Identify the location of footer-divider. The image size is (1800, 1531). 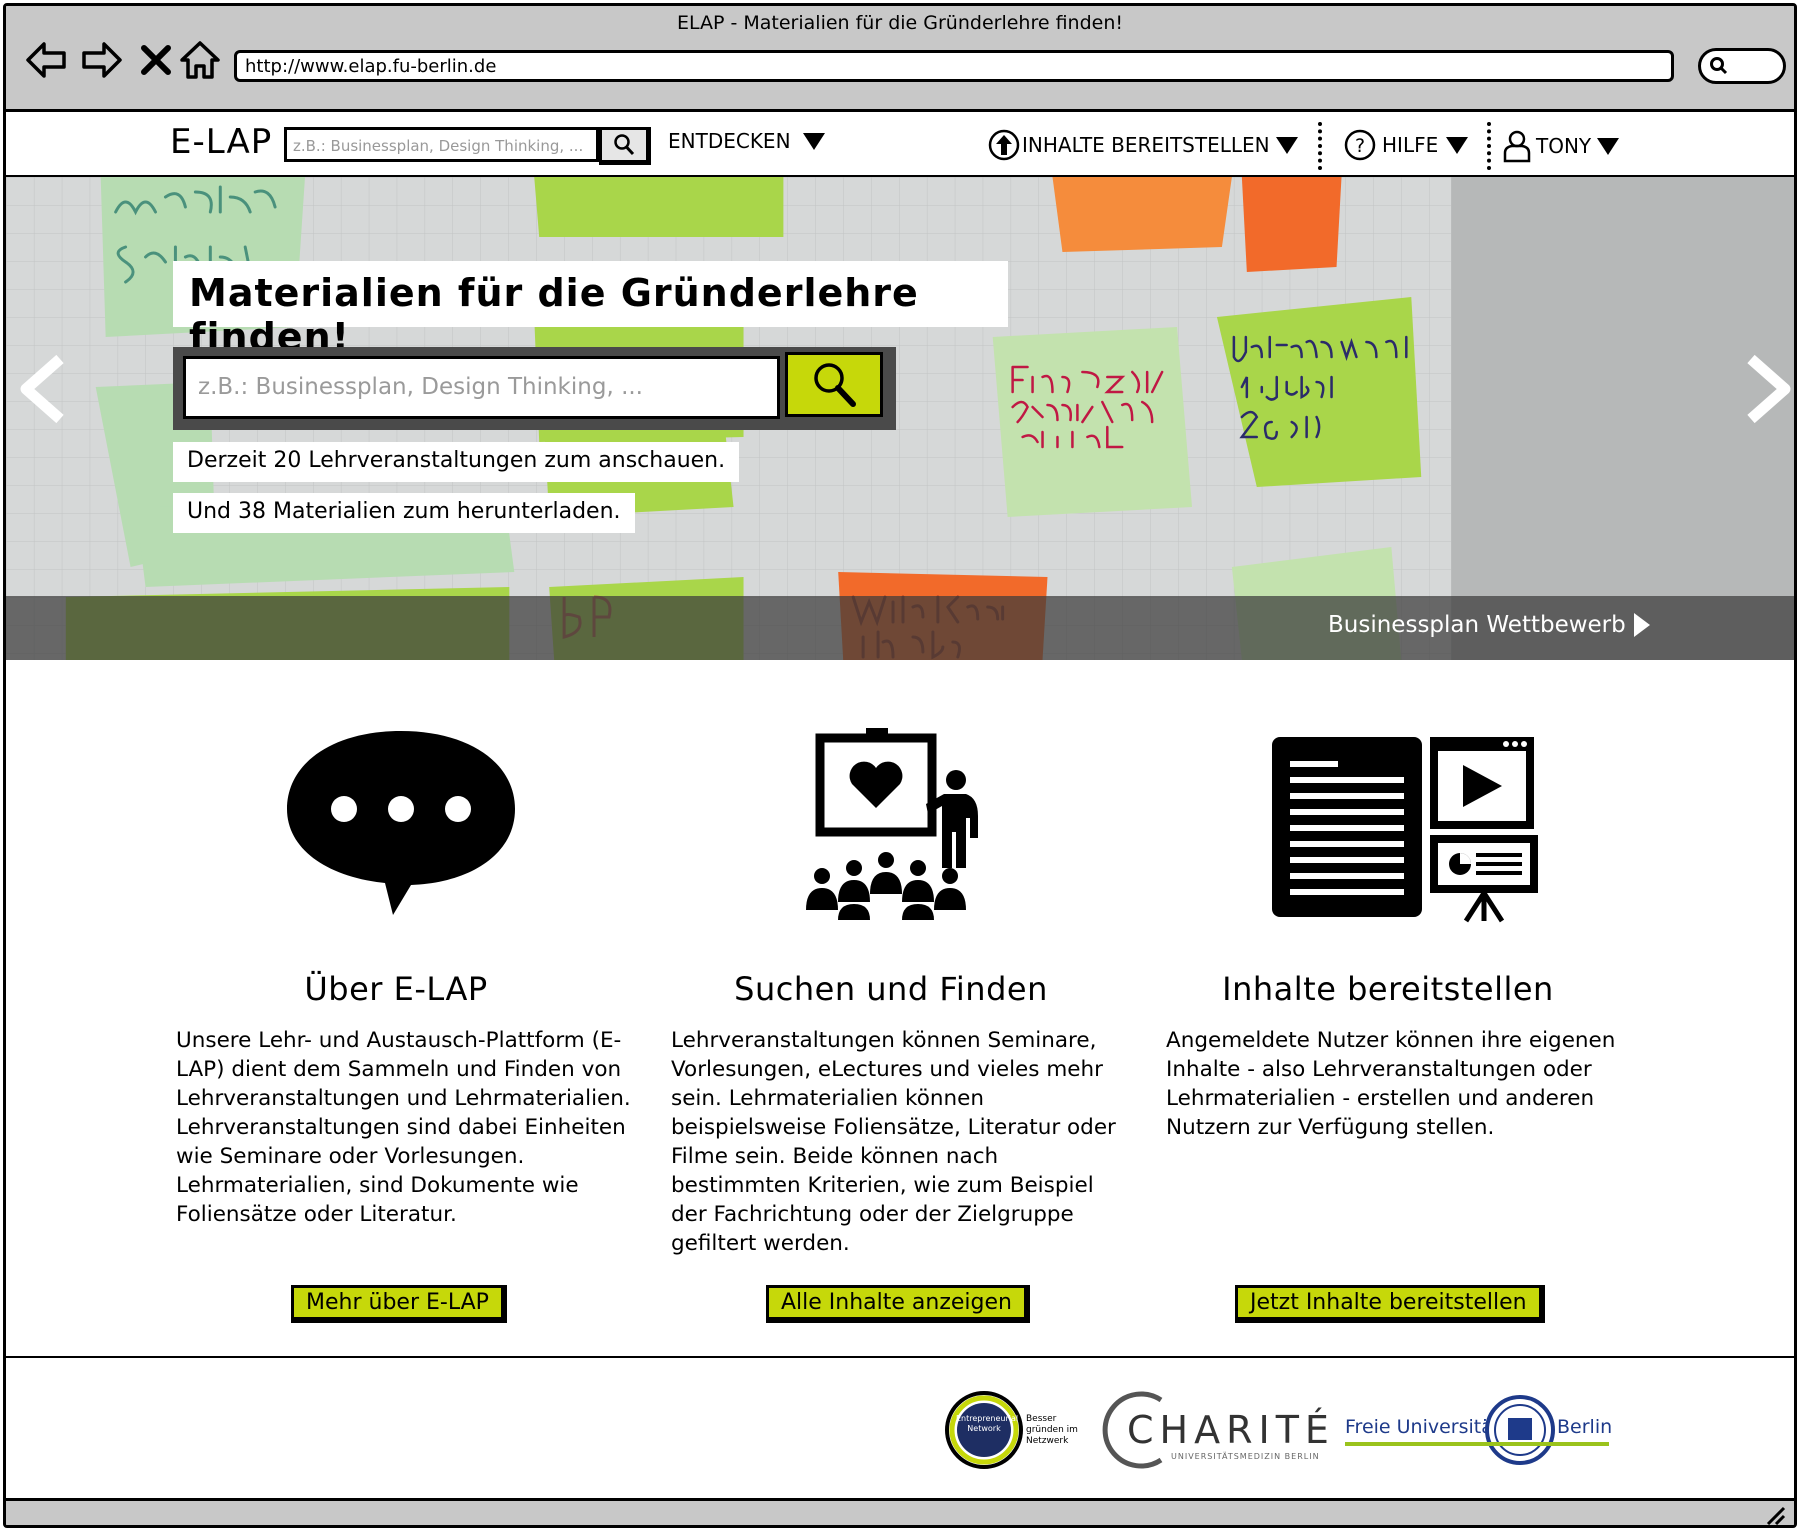
(900, 1357).